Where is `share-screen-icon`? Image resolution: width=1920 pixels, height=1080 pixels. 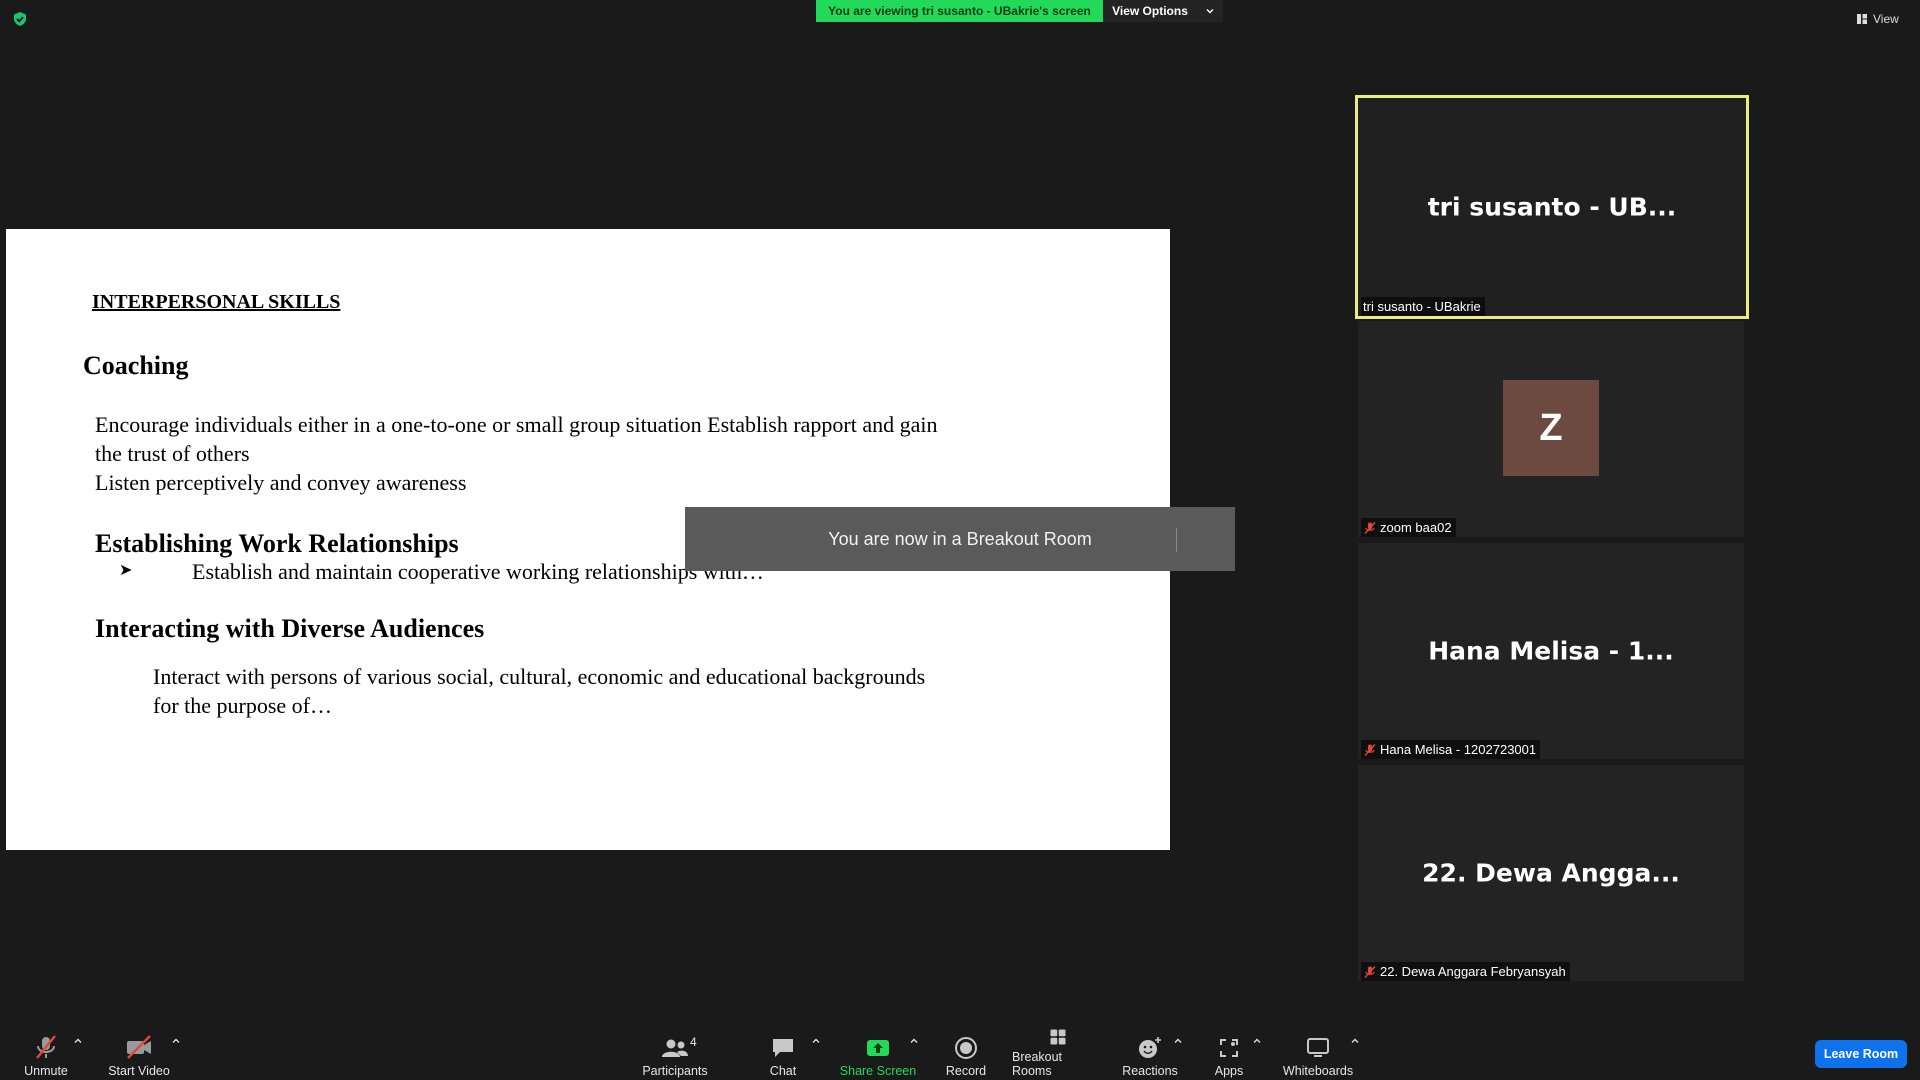 share-screen-icon is located at coordinates (878, 1048).